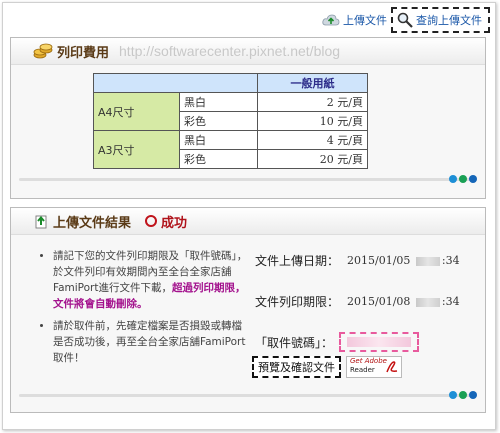  Describe the element at coordinates (450, 260) in the screenshot. I see `upload-date-time: :34` at that location.